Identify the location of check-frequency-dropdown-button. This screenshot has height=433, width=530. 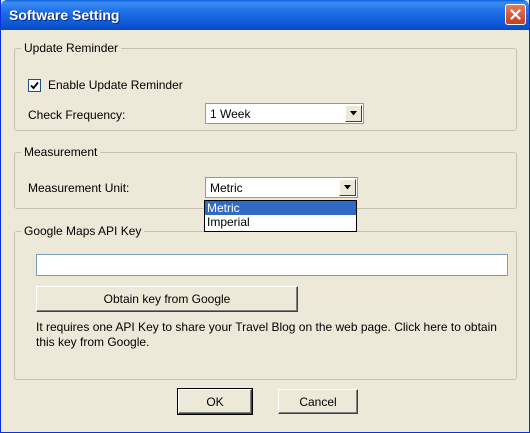
(353, 113).